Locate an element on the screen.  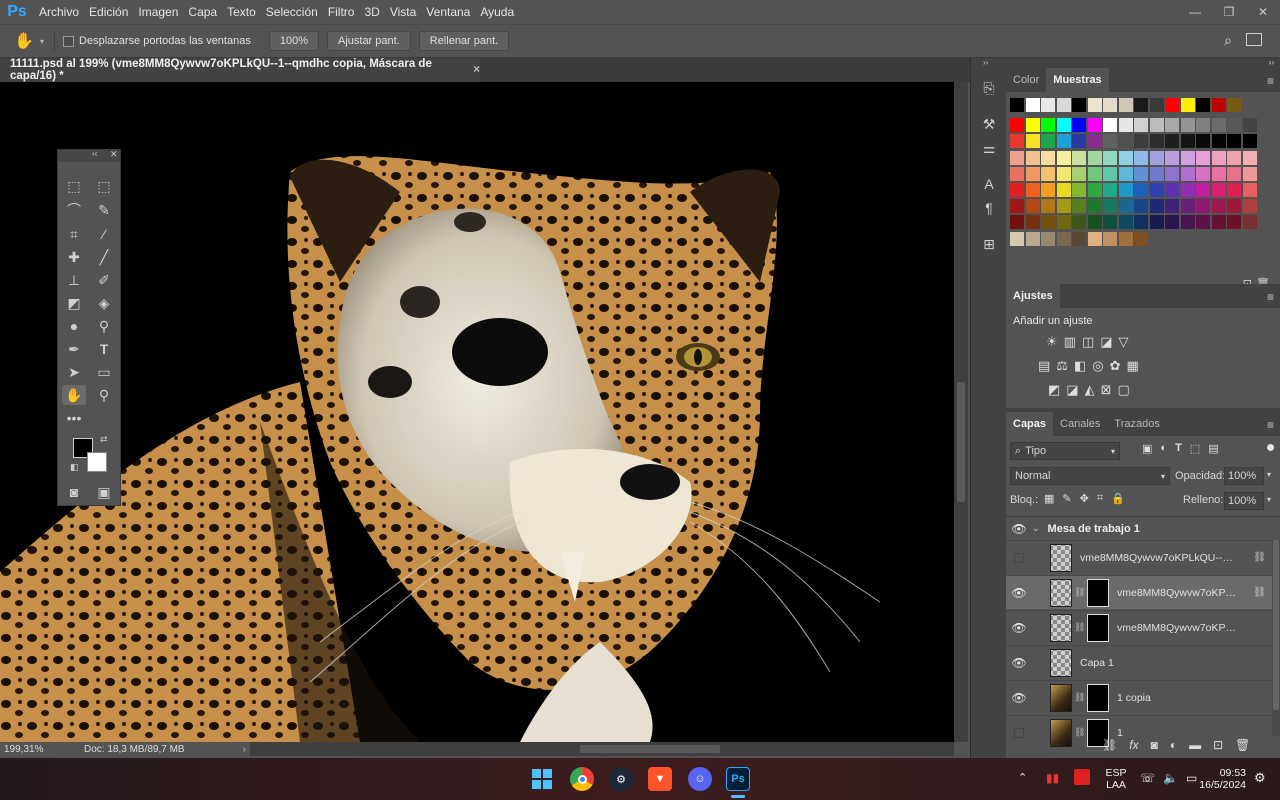
eye-icon is located at coordinates (1019, 558).